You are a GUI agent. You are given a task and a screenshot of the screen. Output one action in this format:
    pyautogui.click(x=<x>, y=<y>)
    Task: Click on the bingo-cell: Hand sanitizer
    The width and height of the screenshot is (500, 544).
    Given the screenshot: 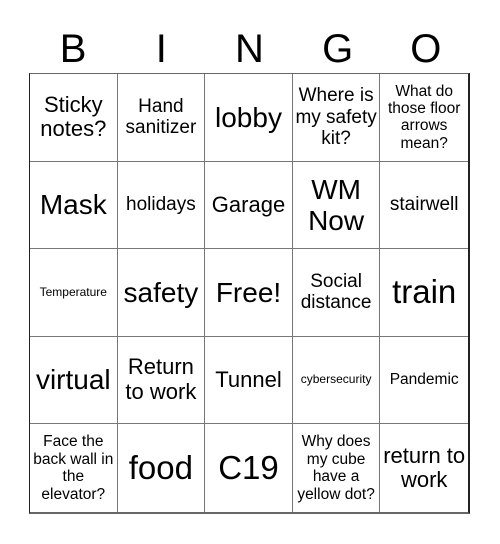 What is the action you would take?
    pyautogui.click(x=161, y=118)
    